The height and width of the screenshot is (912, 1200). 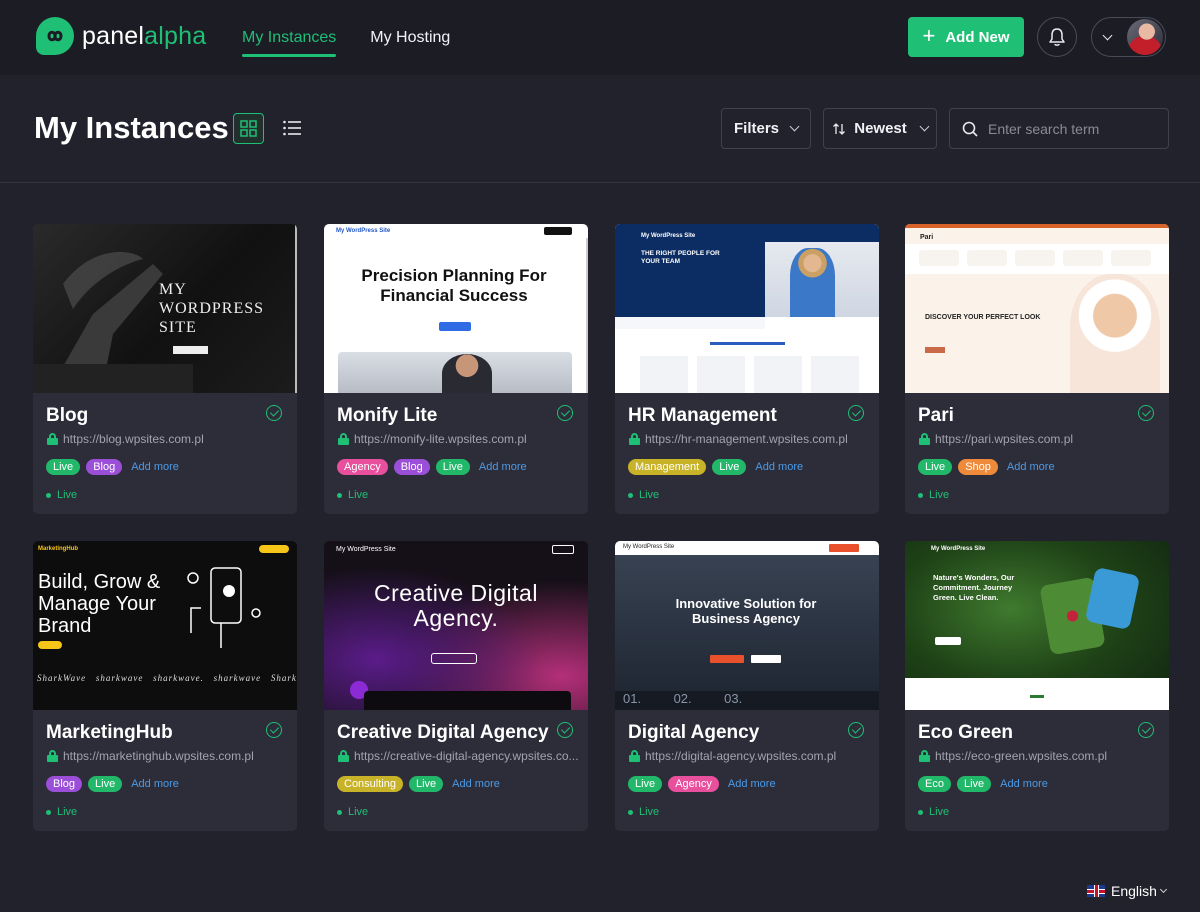 I want to click on instance-url: https://hr-management.wpsites.com.pl, so click(x=738, y=439).